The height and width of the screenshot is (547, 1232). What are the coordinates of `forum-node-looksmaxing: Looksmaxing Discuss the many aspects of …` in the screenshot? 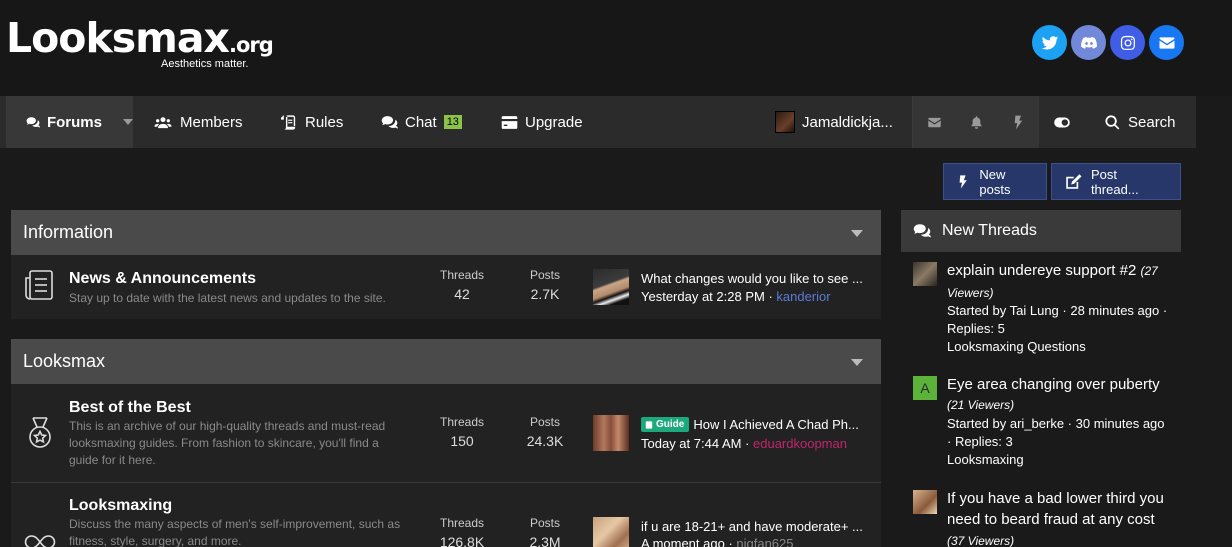 It's located at (446, 515).